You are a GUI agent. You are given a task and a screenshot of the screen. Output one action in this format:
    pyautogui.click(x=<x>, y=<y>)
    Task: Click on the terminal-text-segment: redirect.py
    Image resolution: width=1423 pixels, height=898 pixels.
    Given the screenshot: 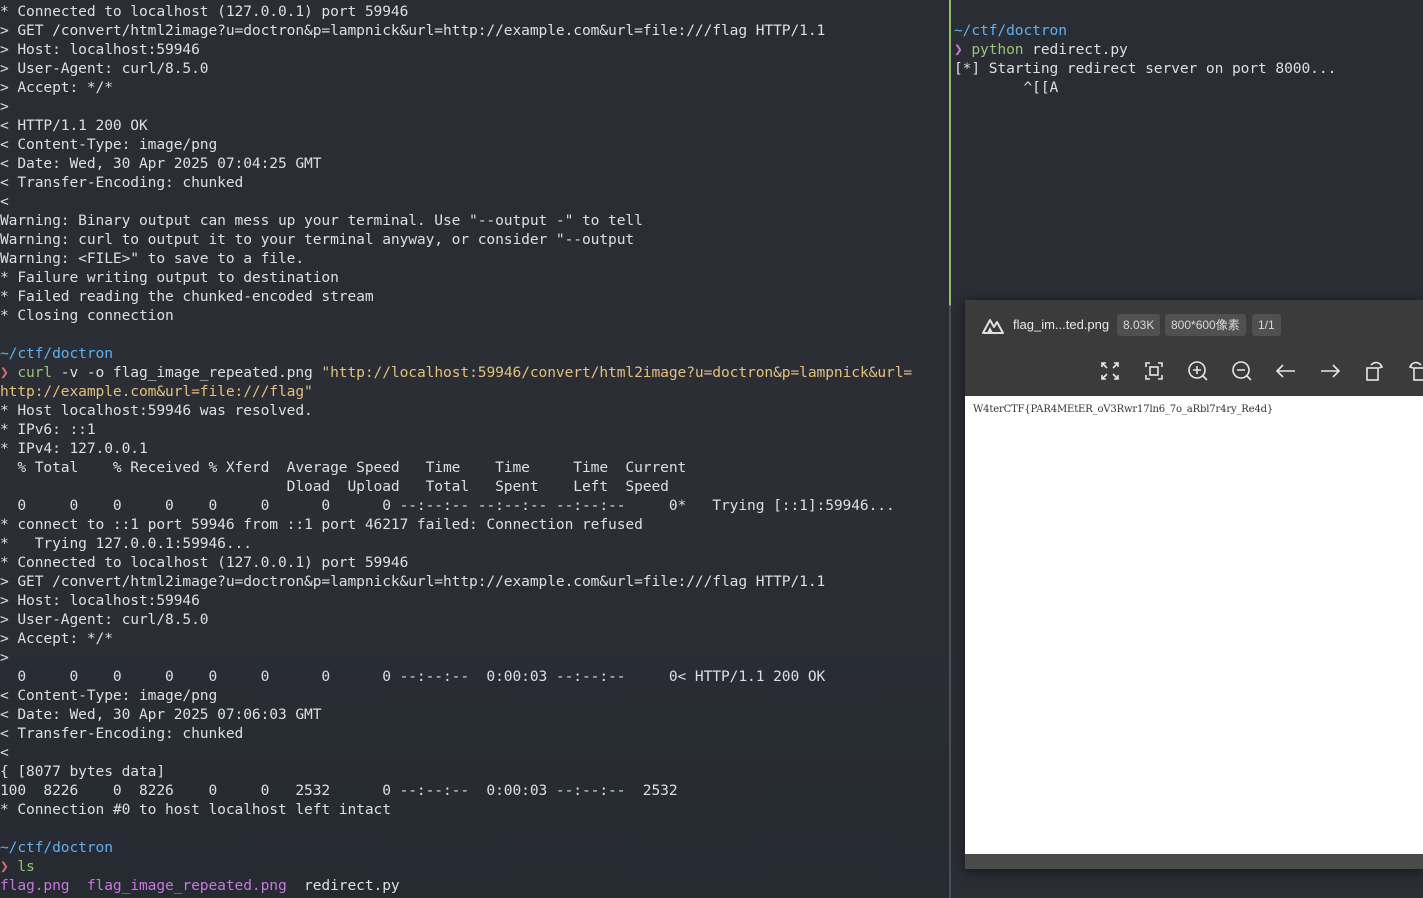 What is the action you would take?
    pyautogui.click(x=343, y=885)
    